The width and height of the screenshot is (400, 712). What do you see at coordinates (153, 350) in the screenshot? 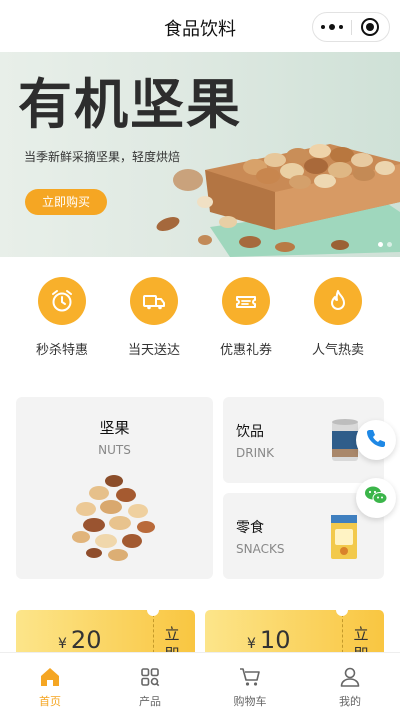
I see `feature-label: 当天送达` at bounding box center [153, 350].